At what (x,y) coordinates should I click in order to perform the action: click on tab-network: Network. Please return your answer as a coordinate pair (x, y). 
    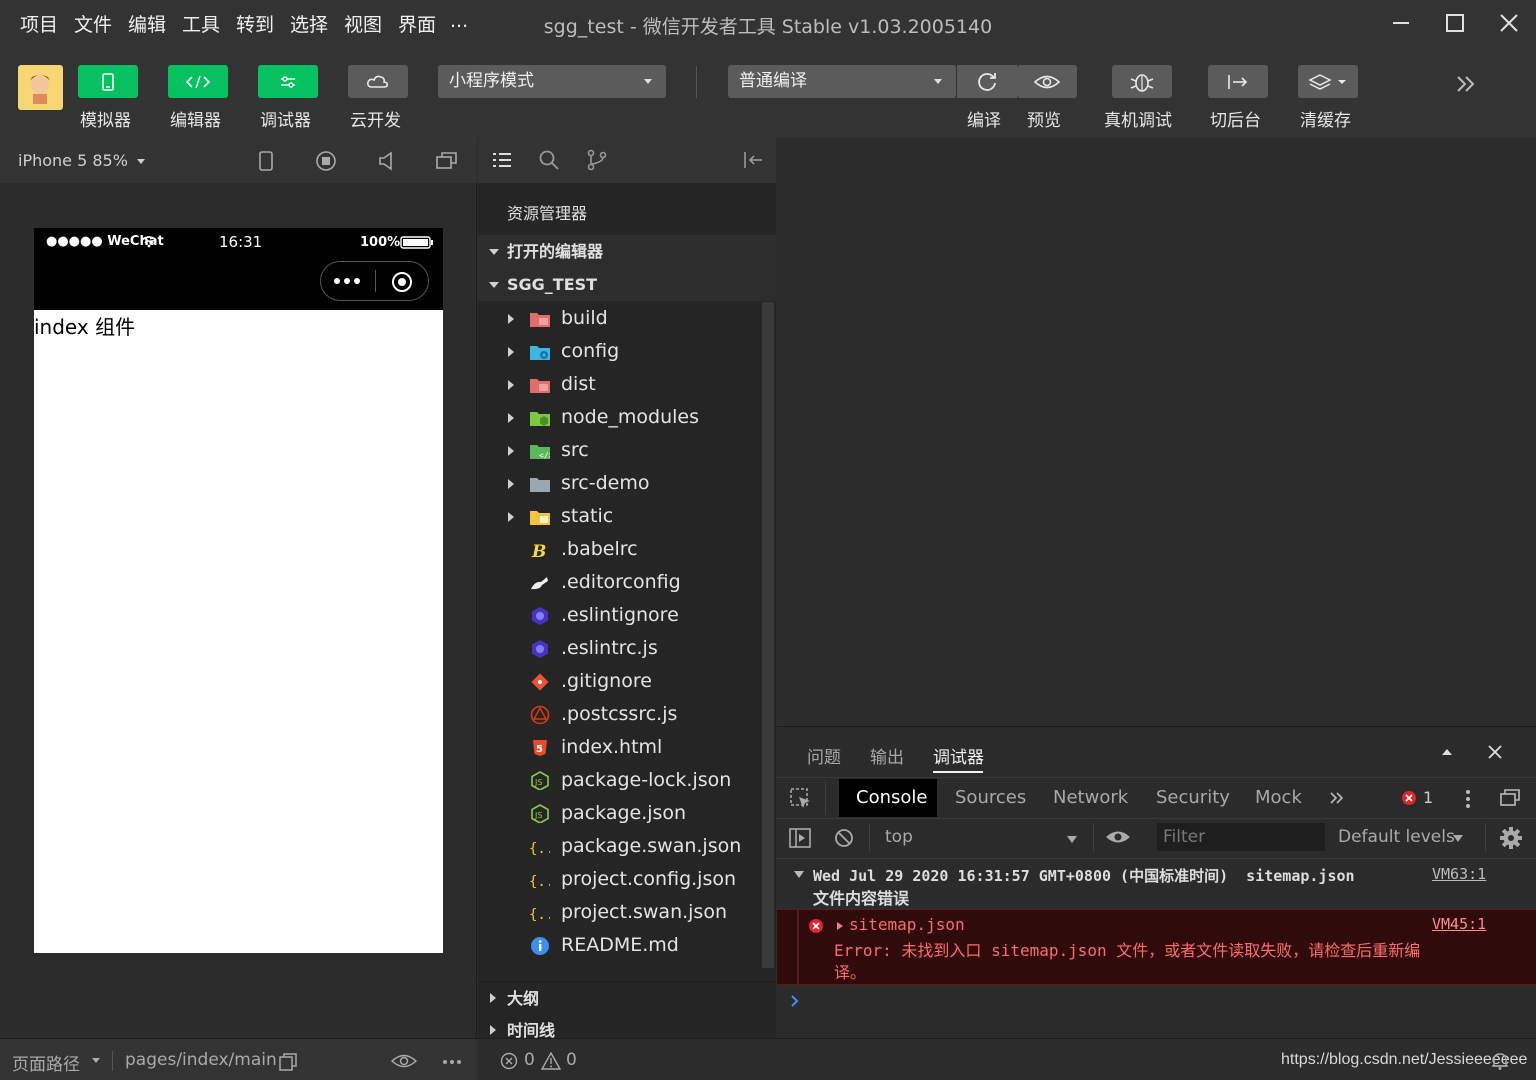
    Looking at the image, I should click on (1090, 798).